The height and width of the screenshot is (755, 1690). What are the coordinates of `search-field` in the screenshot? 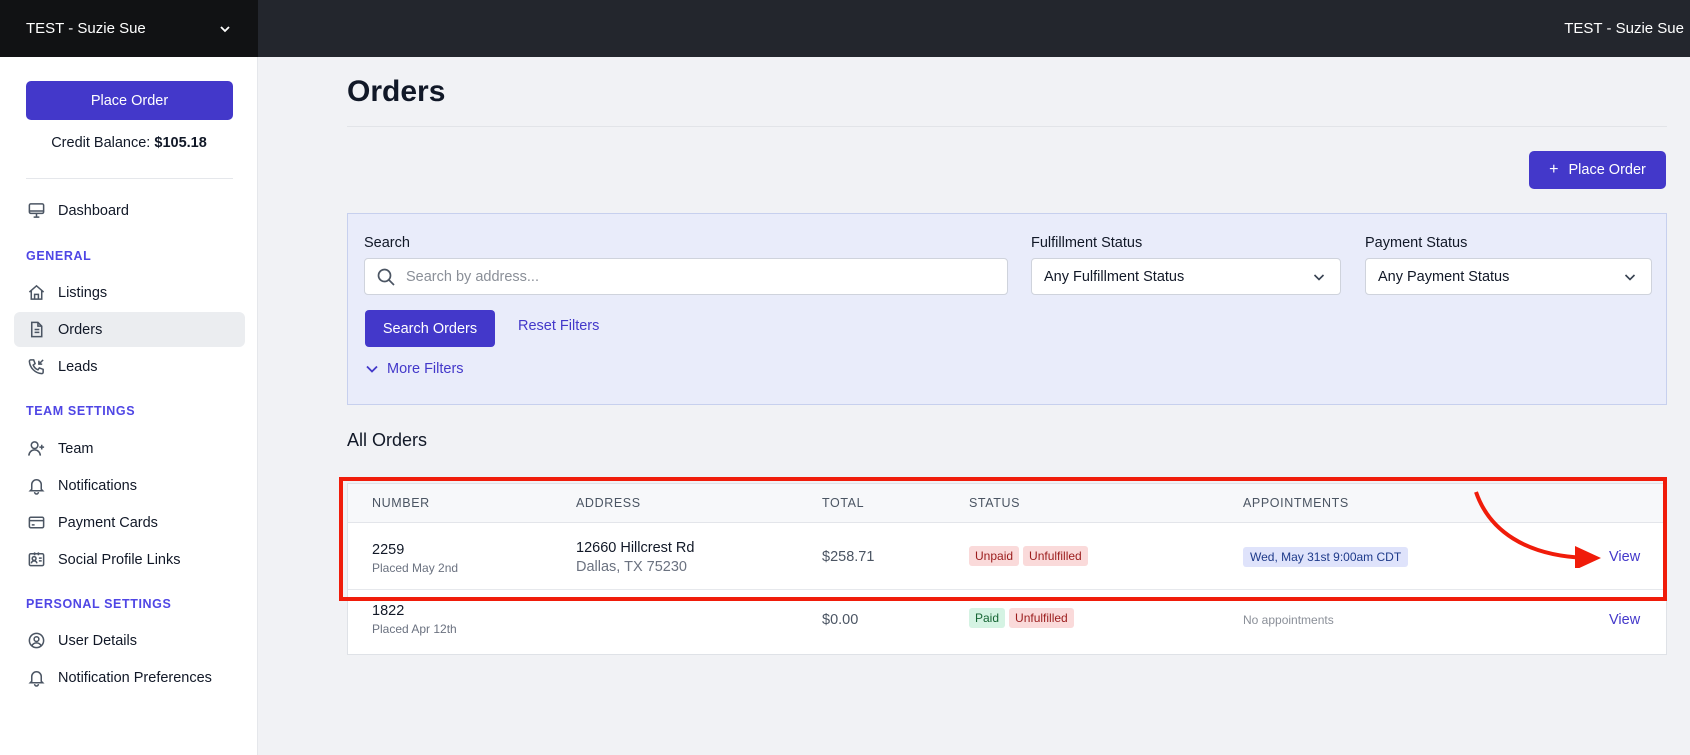 It's located at (686, 276).